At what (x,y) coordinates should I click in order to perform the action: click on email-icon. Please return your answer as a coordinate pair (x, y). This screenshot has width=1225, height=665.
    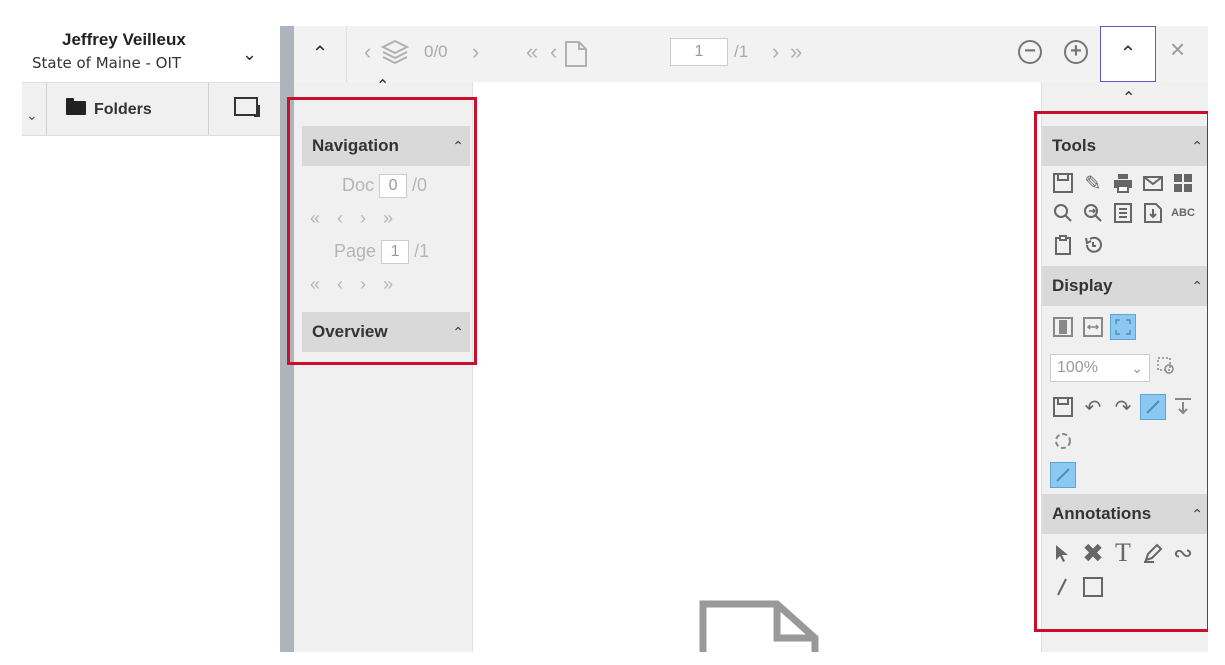
    Looking at the image, I should click on (1153, 183).